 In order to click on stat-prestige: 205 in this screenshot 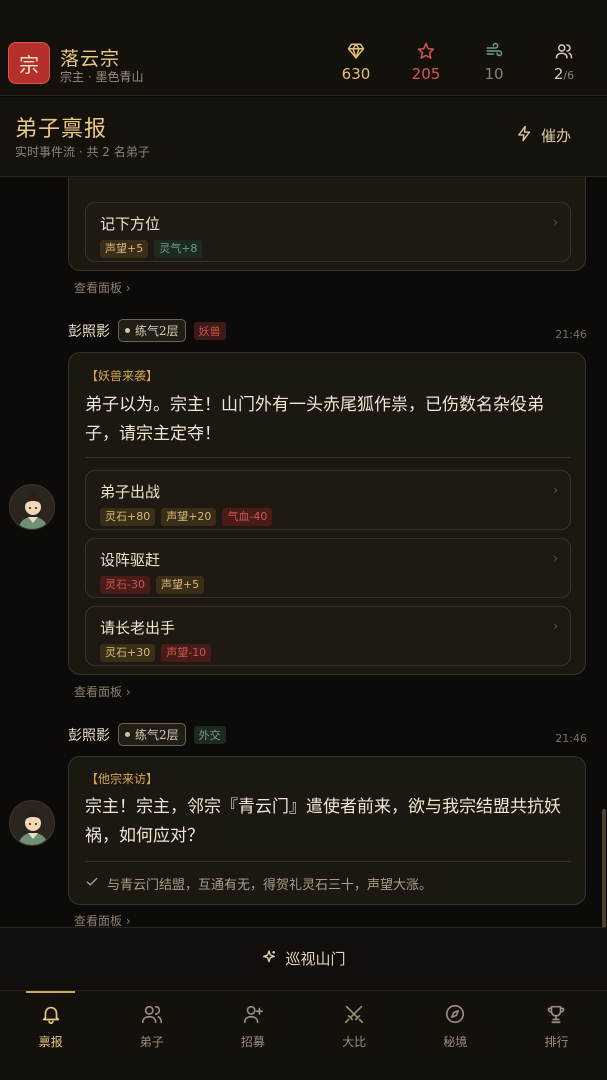, I will do `click(426, 62)`.